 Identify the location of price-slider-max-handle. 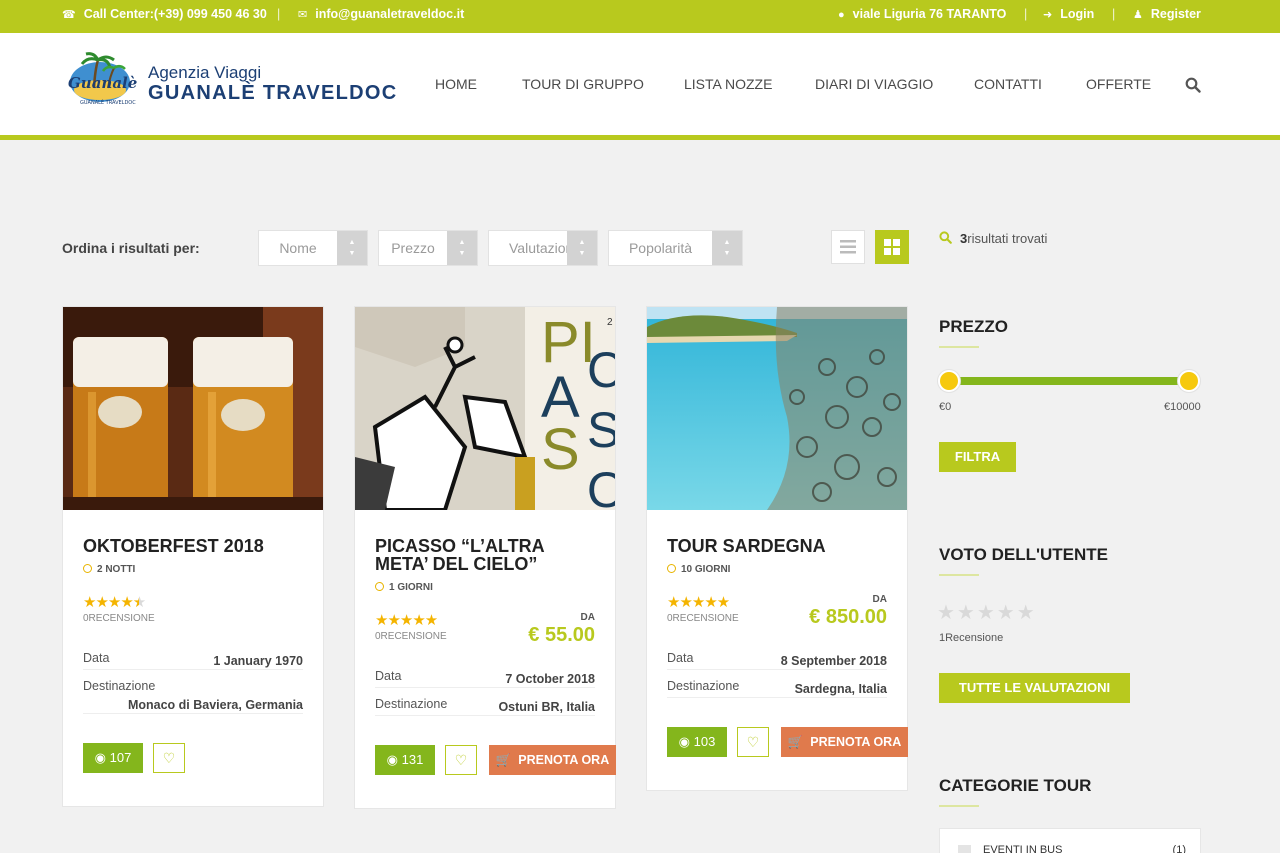
(1189, 381).